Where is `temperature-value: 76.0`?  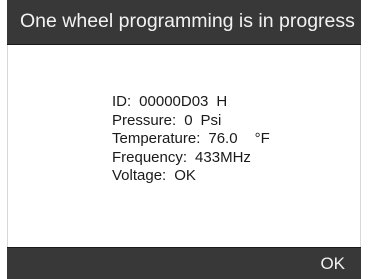 temperature-value: 76.0 is located at coordinates (223, 138).